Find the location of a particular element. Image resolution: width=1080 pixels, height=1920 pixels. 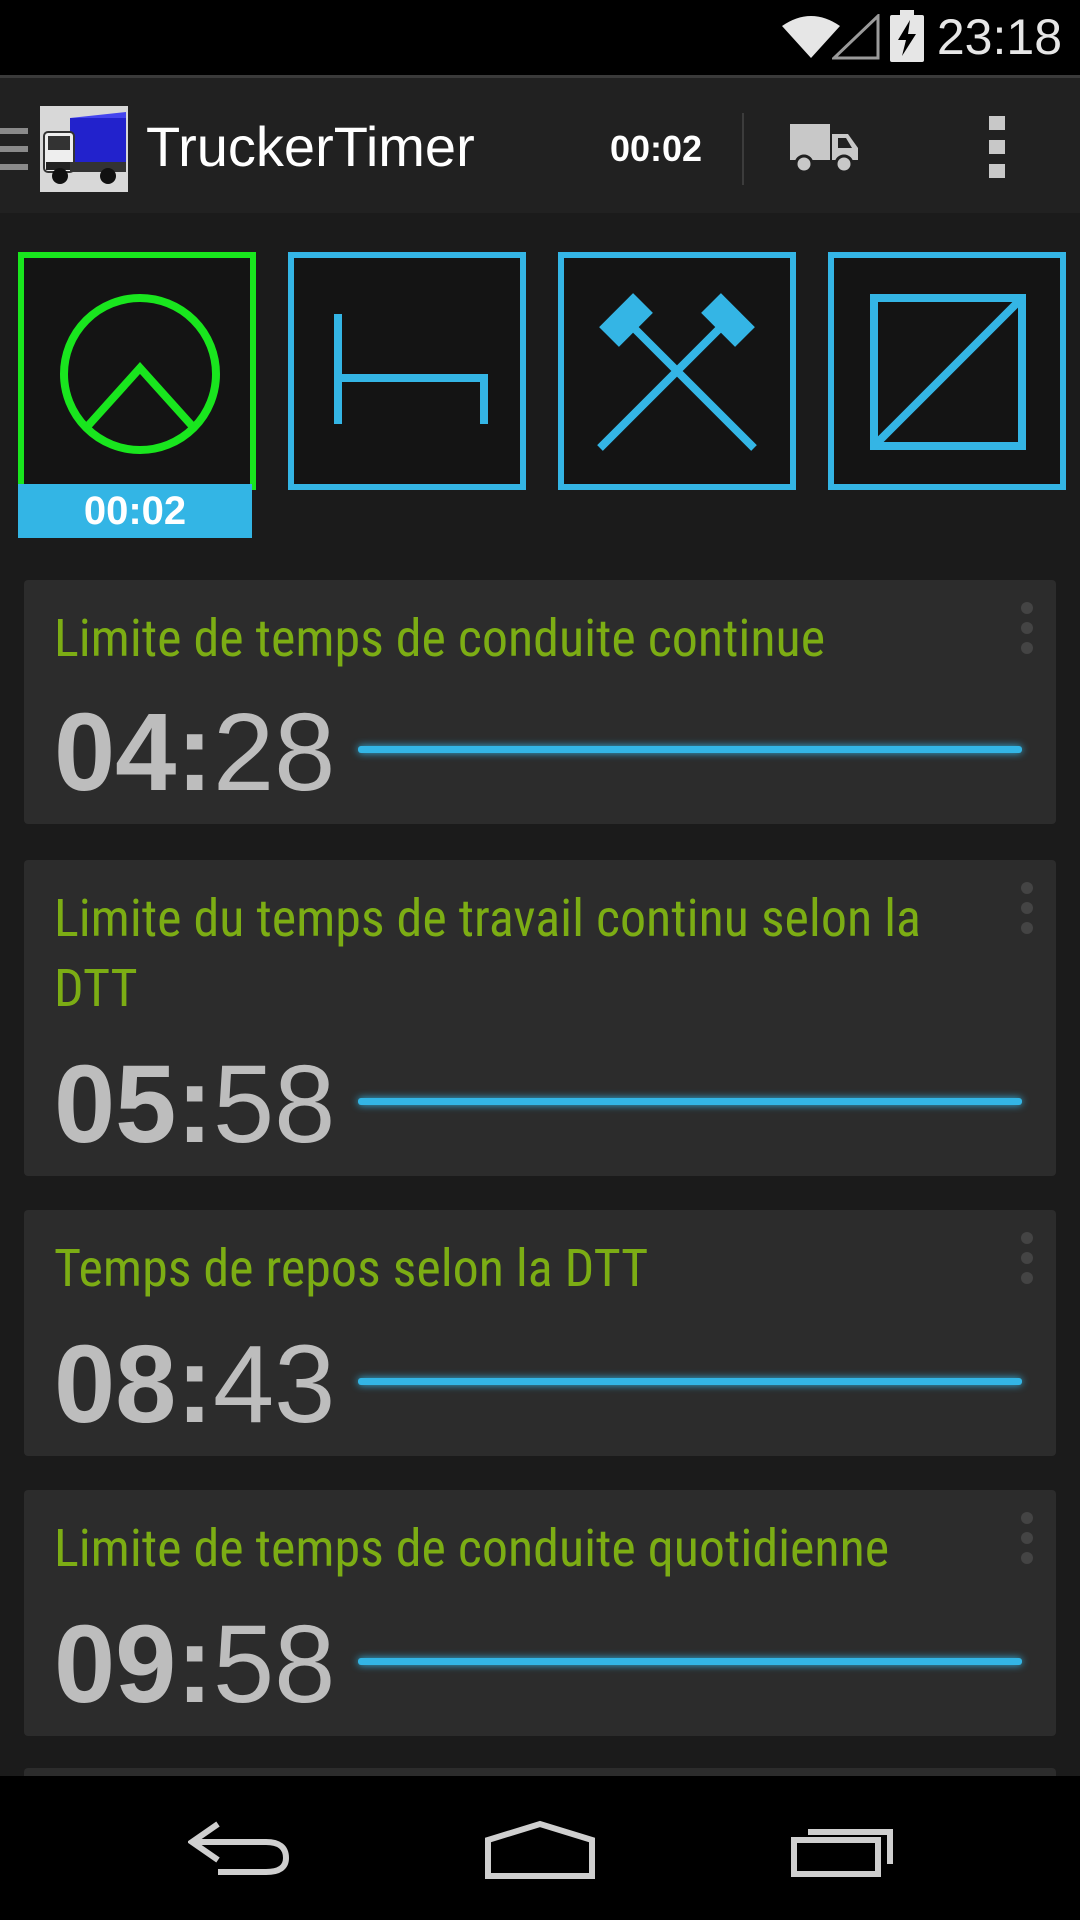

truck-app-logo is located at coordinates (84, 149).